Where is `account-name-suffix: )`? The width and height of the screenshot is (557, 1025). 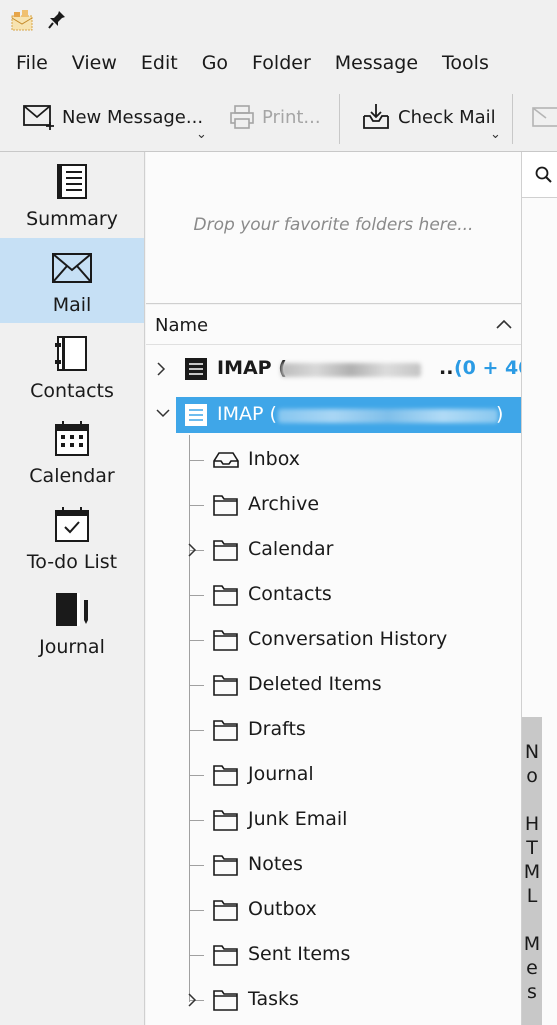 account-name-suffix: ) is located at coordinates (500, 414).